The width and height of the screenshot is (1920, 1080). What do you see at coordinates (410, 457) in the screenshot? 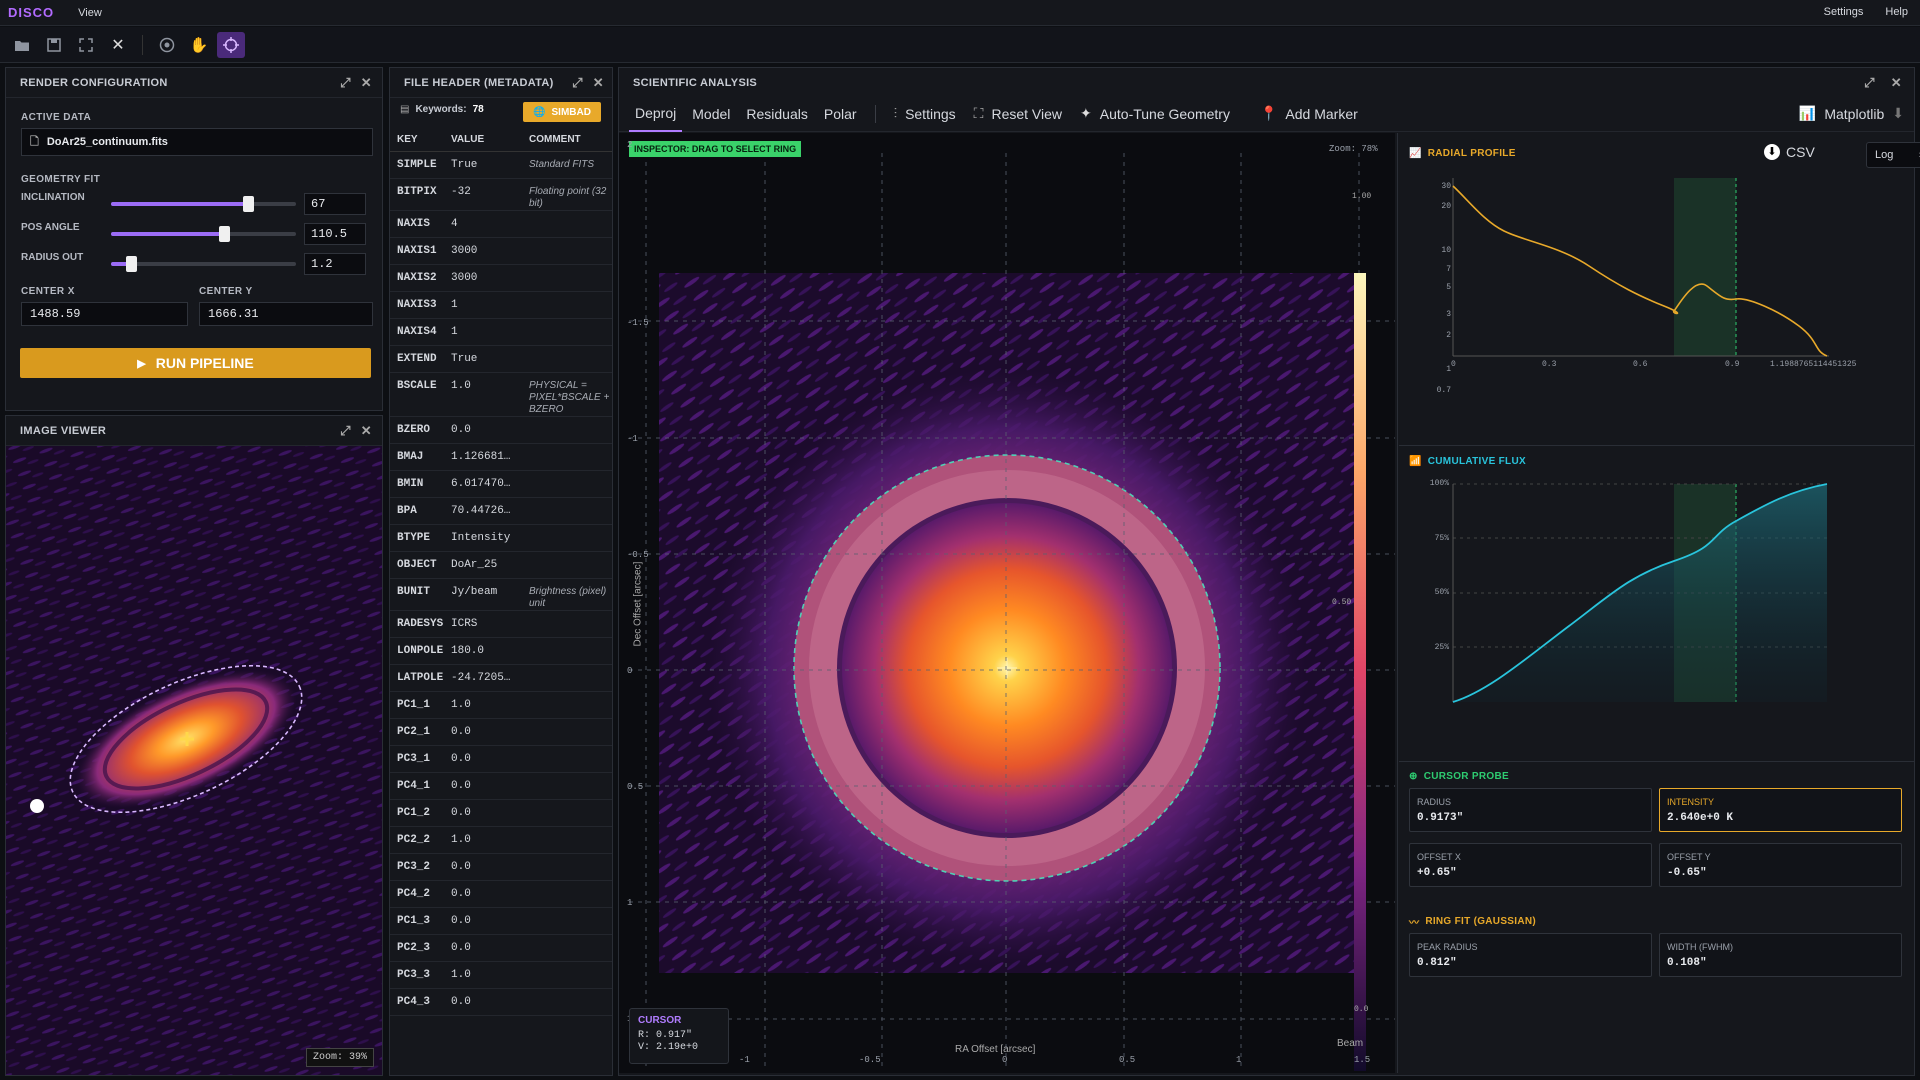
I see `row-key: BMAJ` at bounding box center [410, 457].